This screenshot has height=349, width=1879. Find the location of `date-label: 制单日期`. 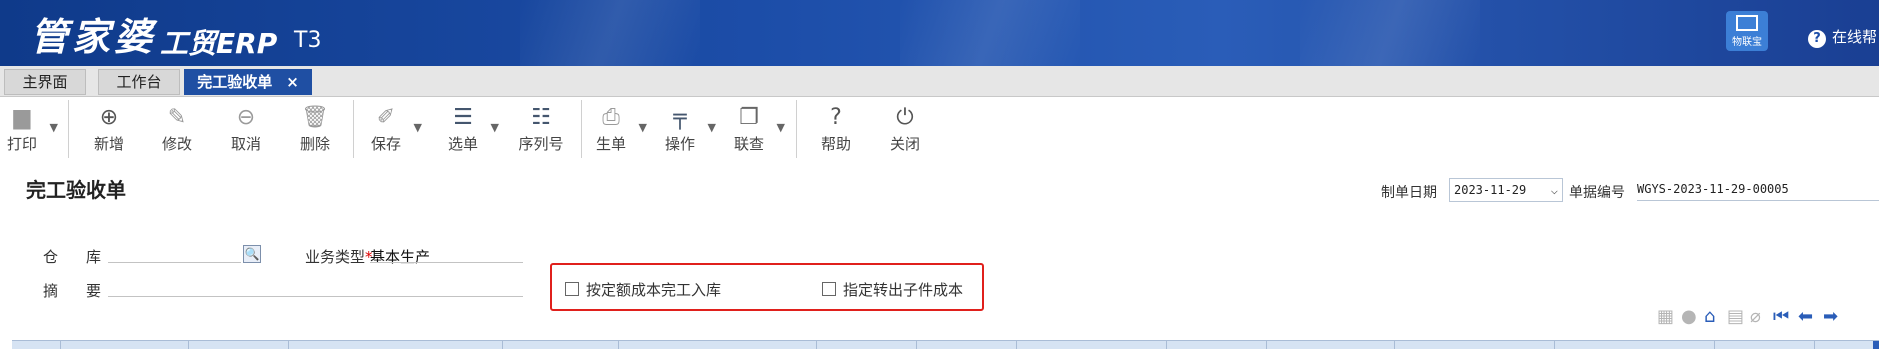

date-label: 制单日期 is located at coordinates (1409, 193).